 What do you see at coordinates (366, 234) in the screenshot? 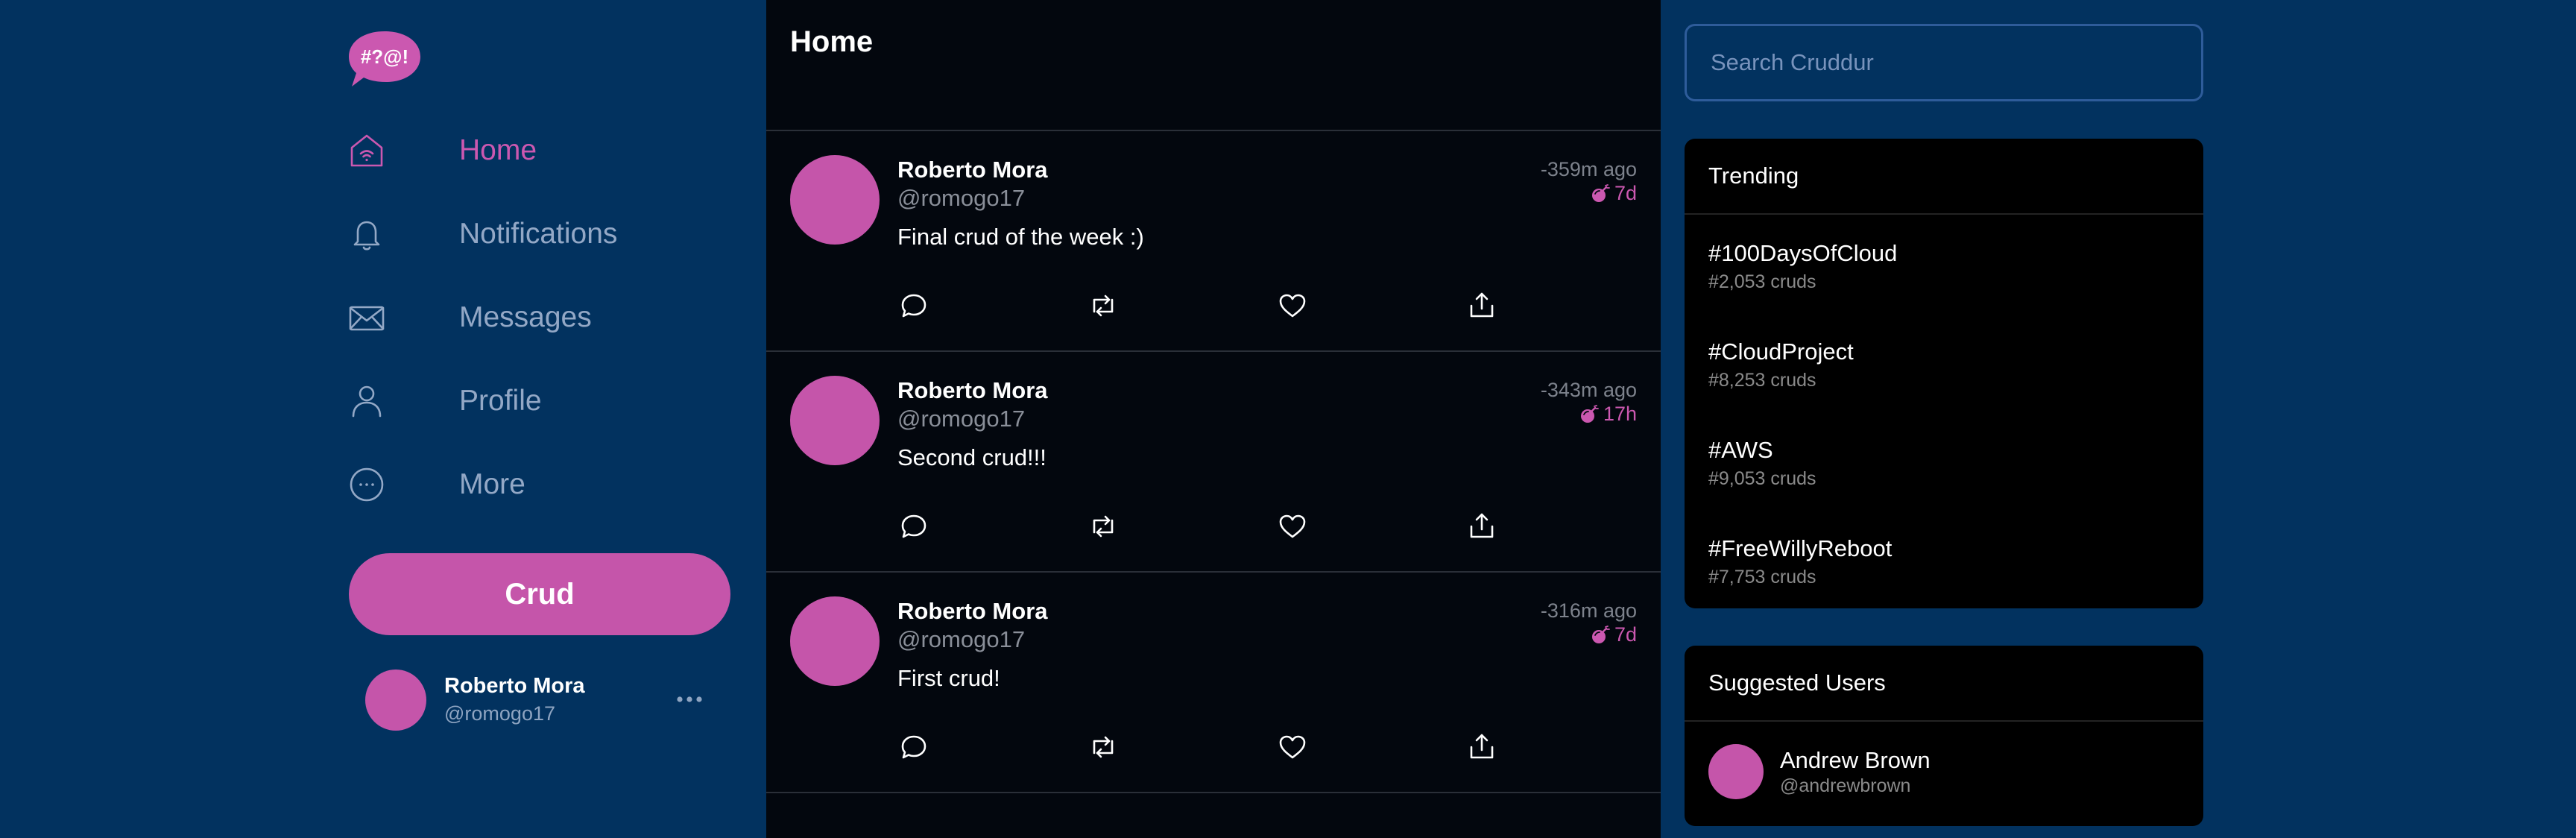
I see `bell-icon` at bounding box center [366, 234].